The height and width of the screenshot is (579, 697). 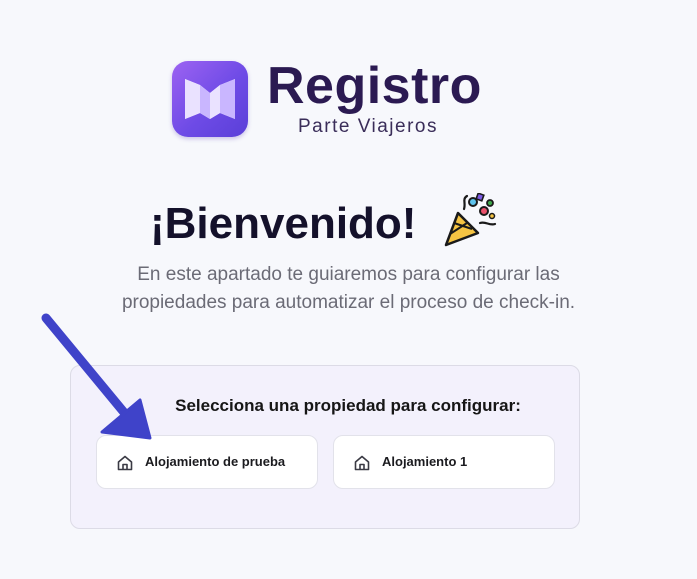 What do you see at coordinates (96, 376) in the screenshot?
I see `arrow-annotation-icon` at bounding box center [96, 376].